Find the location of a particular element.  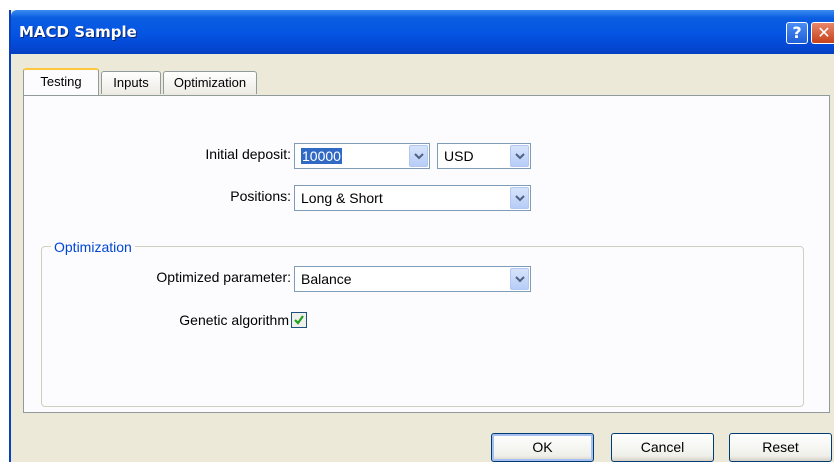

tab-inputs-label: Inputs is located at coordinates (131, 82).